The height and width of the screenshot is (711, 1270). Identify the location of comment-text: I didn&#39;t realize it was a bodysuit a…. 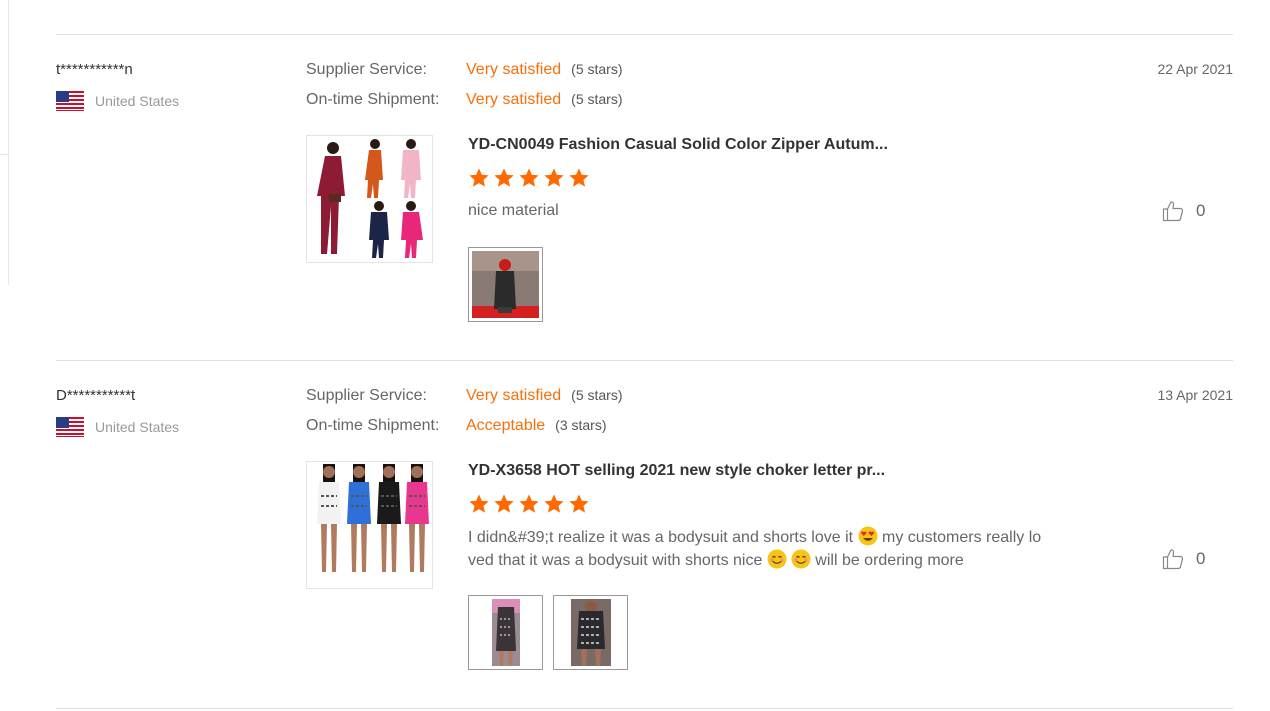
(661, 537).